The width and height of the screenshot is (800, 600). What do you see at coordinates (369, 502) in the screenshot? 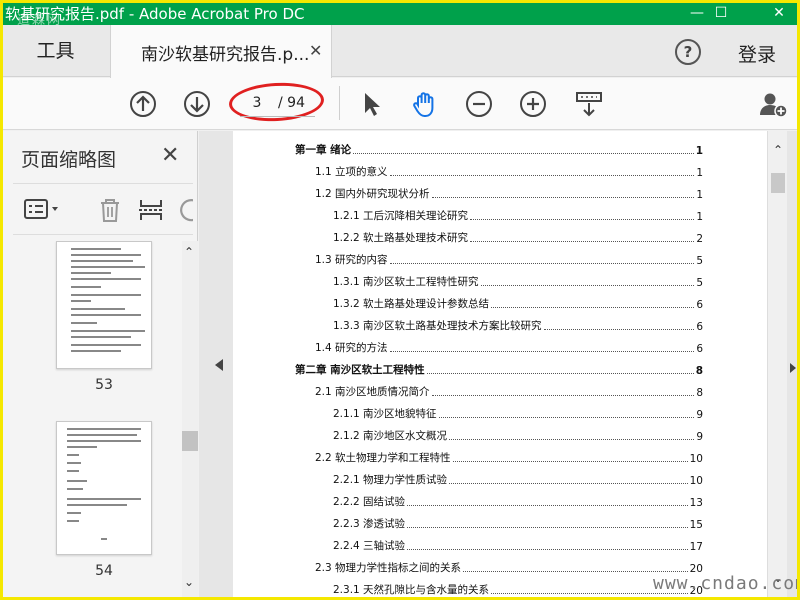
I see `toc-entry-title: 2.2.2 固结试验` at bounding box center [369, 502].